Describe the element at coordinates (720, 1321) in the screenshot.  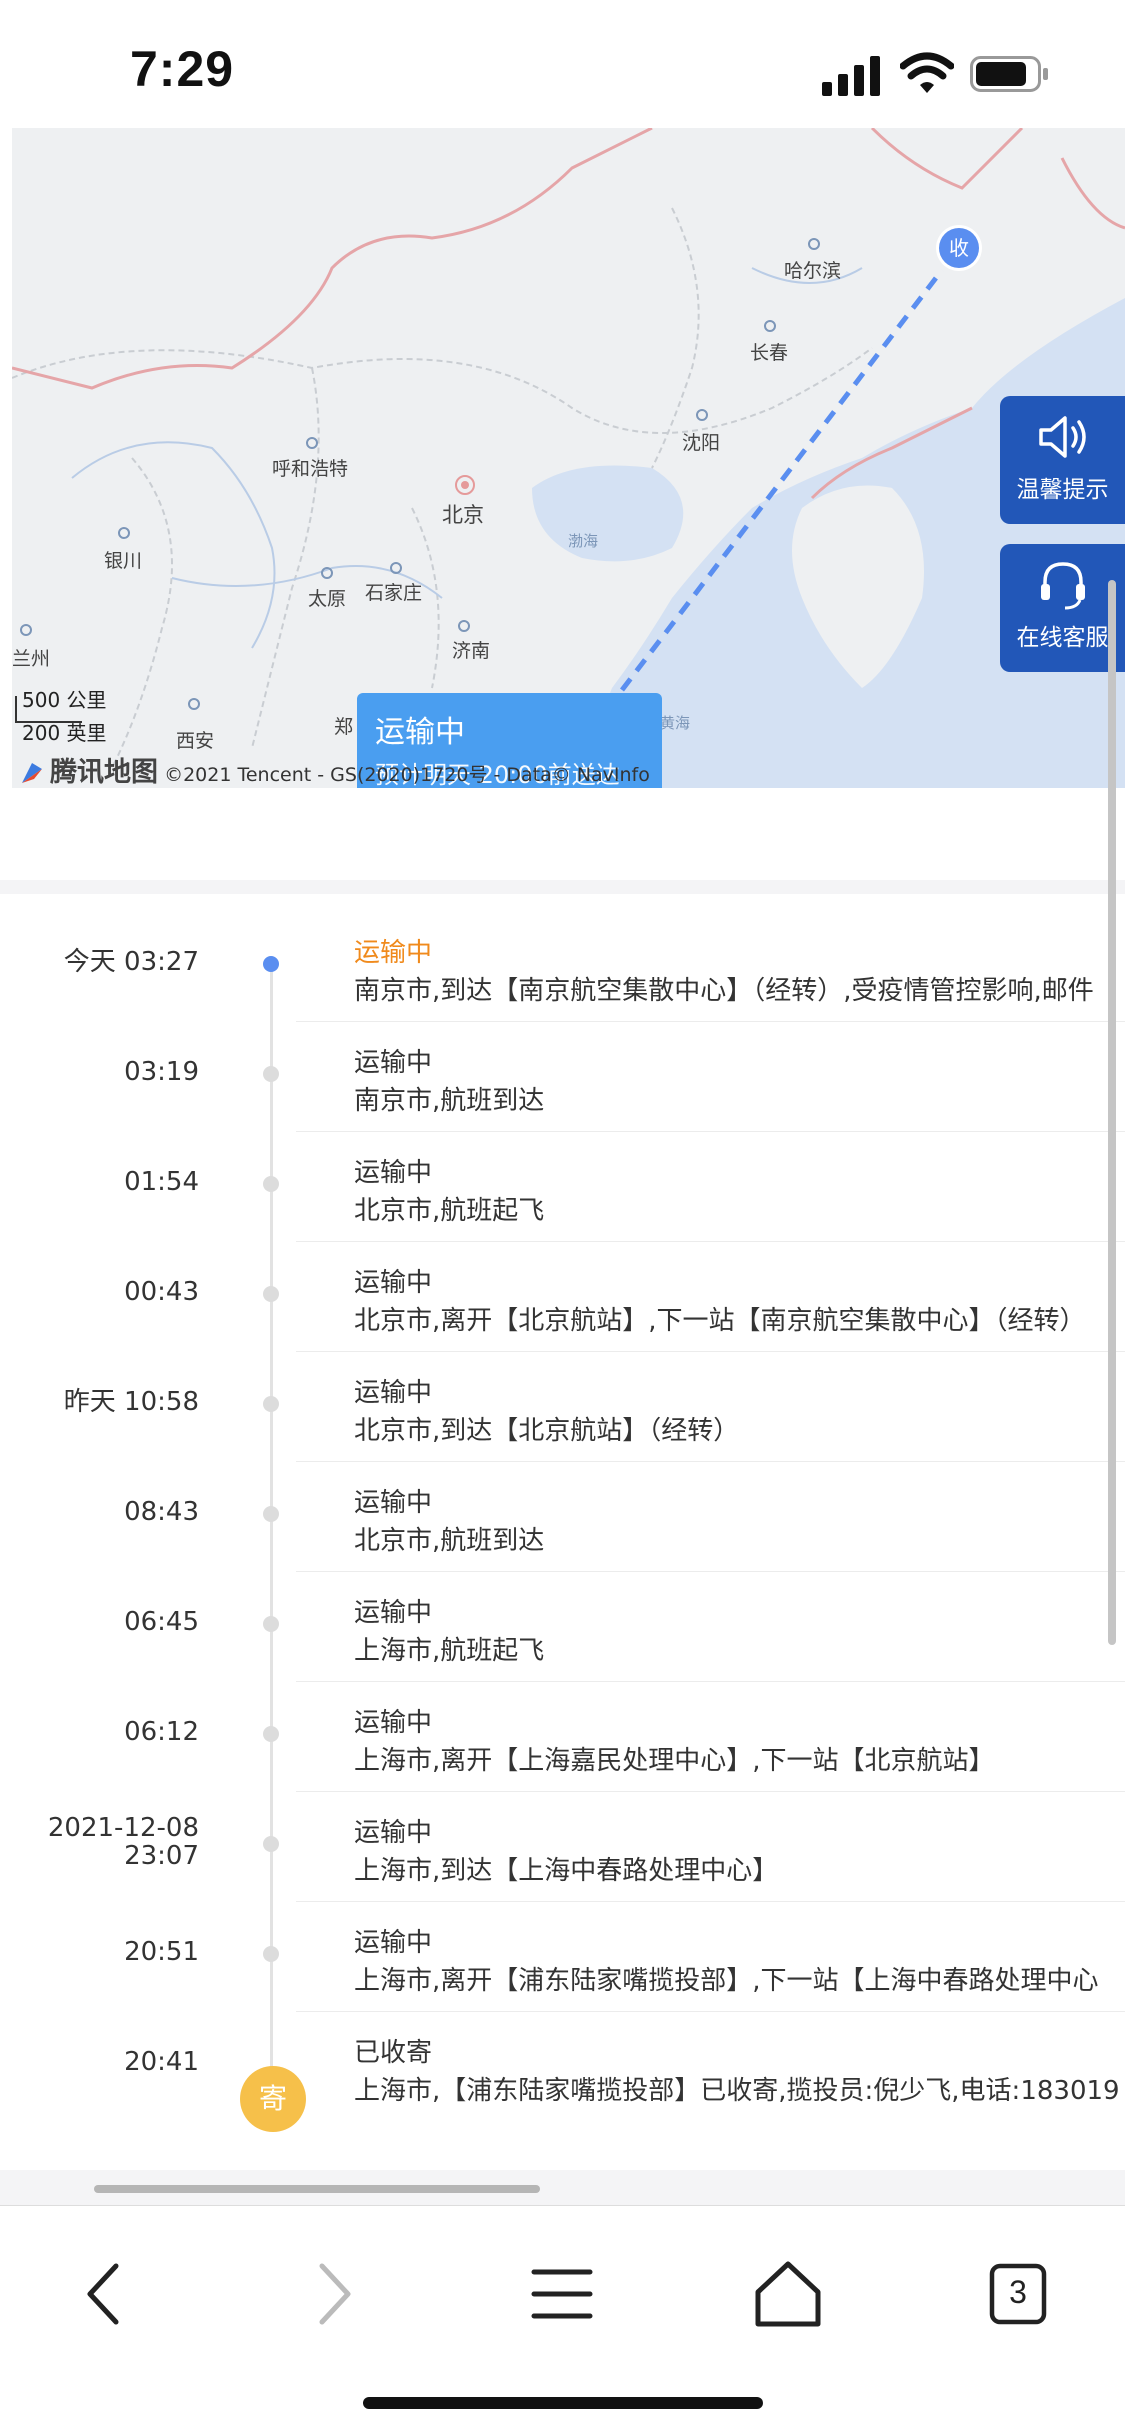
I see `timeline-detail: 北京市,离开【北京航站】,下一站【南京航空集散中心】（经转）` at that location.